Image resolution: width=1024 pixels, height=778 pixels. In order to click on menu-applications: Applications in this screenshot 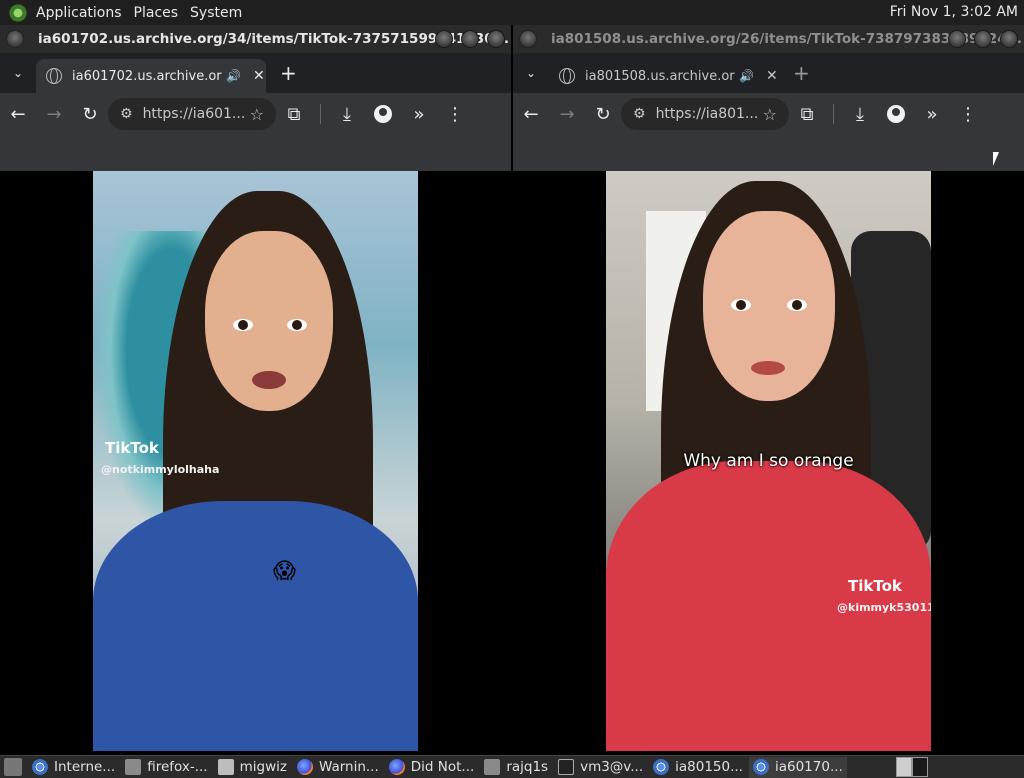, I will do `click(81, 13)`.